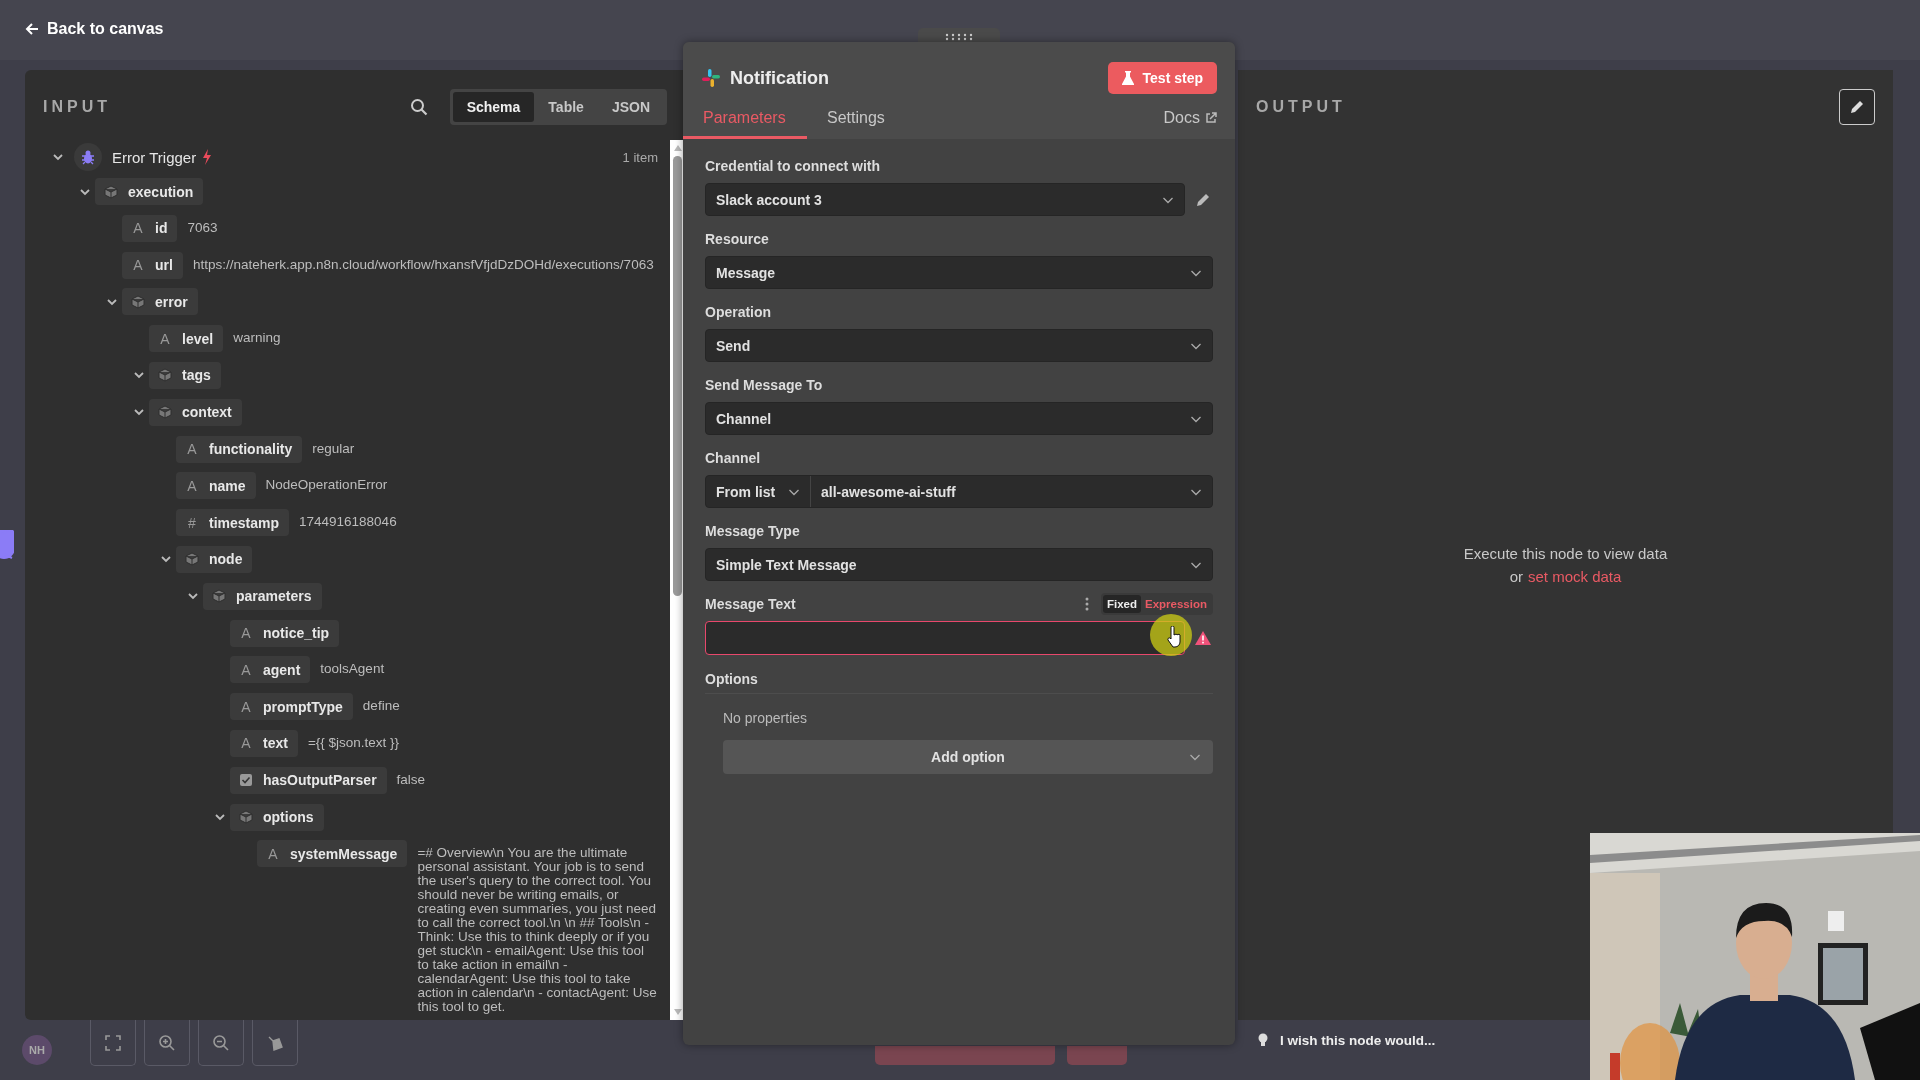 The width and height of the screenshot is (1920, 1080). I want to click on key-name: text, so click(275, 743).